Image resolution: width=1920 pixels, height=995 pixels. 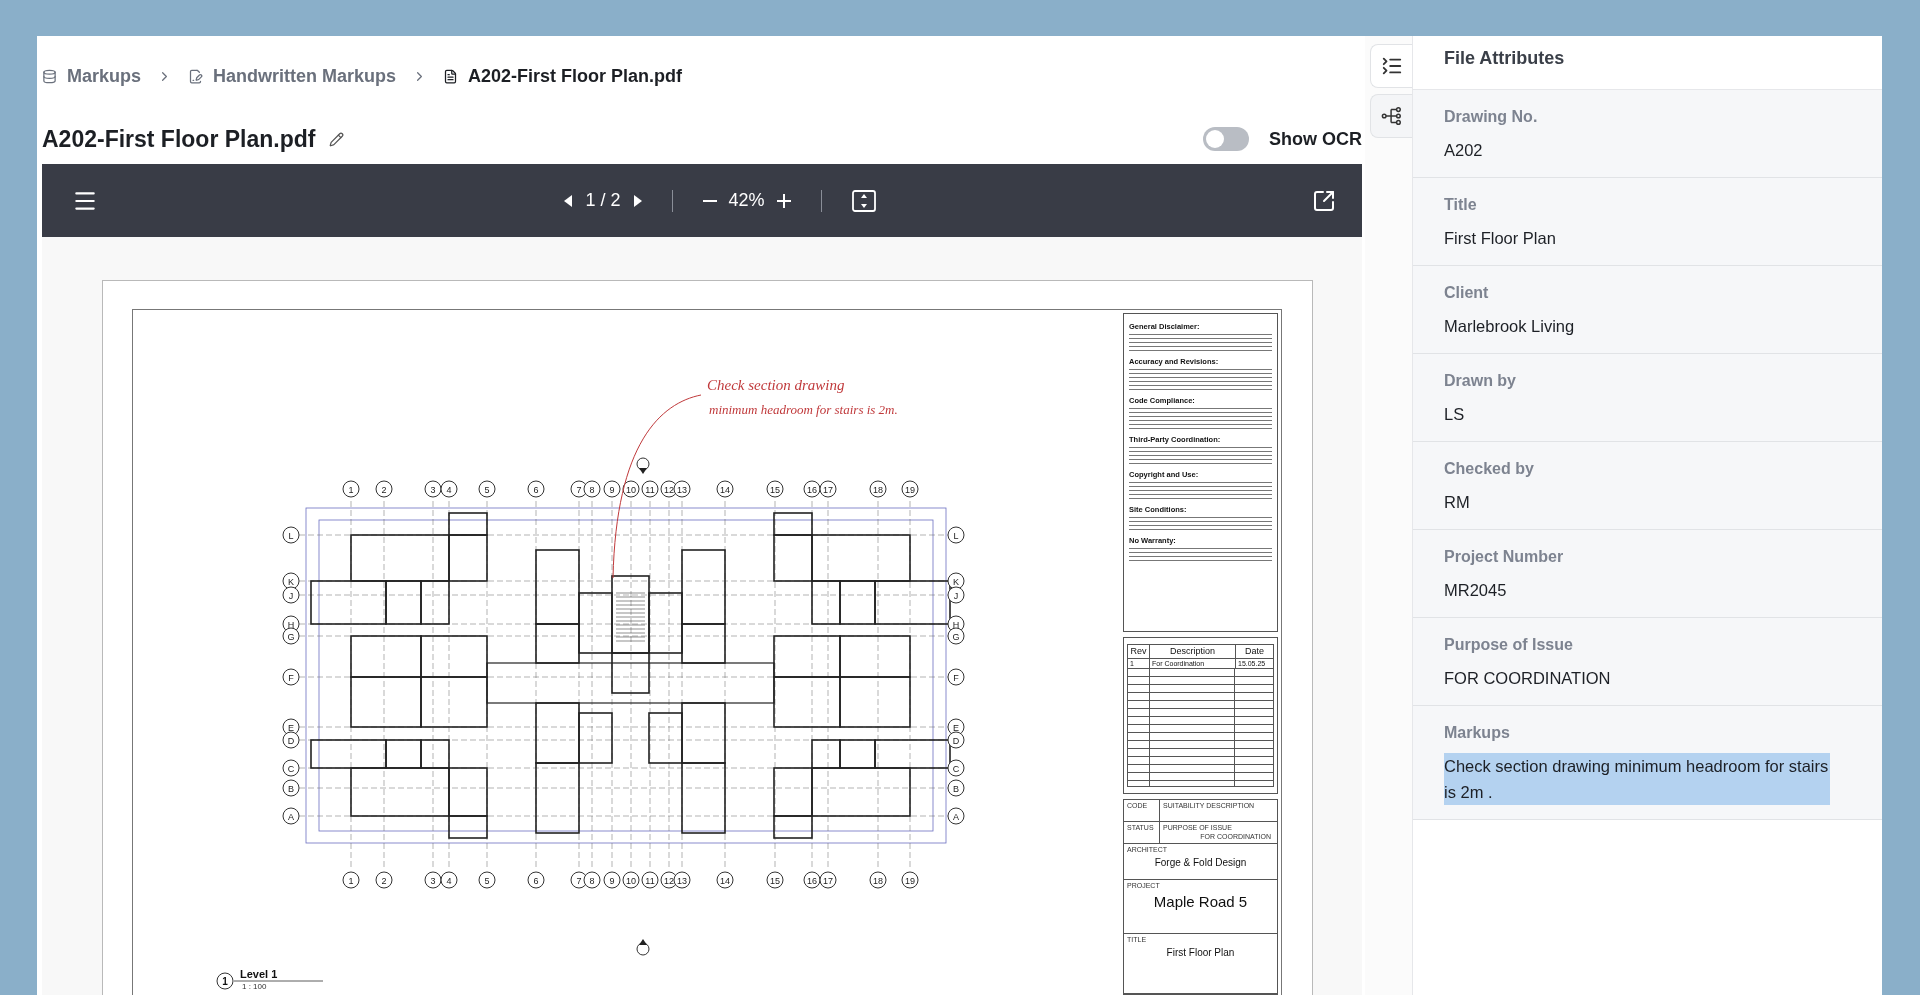 What do you see at coordinates (1467, 293) in the screenshot?
I see `attribute-label: Client` at bounding box center [1467, 293].